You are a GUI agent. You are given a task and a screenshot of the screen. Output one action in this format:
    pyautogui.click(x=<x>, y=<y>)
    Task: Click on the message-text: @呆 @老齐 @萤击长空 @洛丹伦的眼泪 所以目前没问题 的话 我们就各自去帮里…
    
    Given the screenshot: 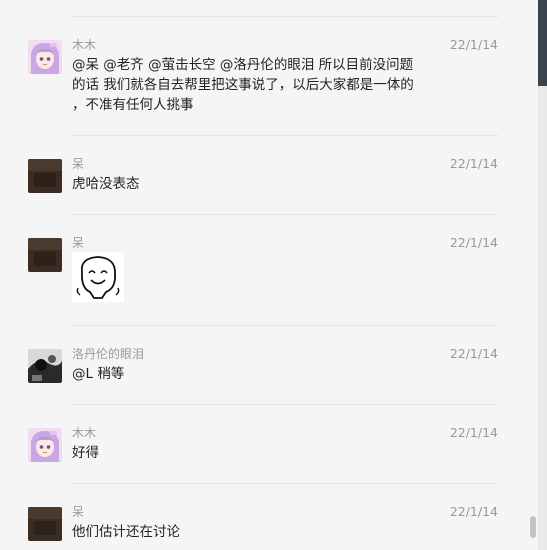 What is the action you would take?
    pyautogui.click(x=252, y=85)
    